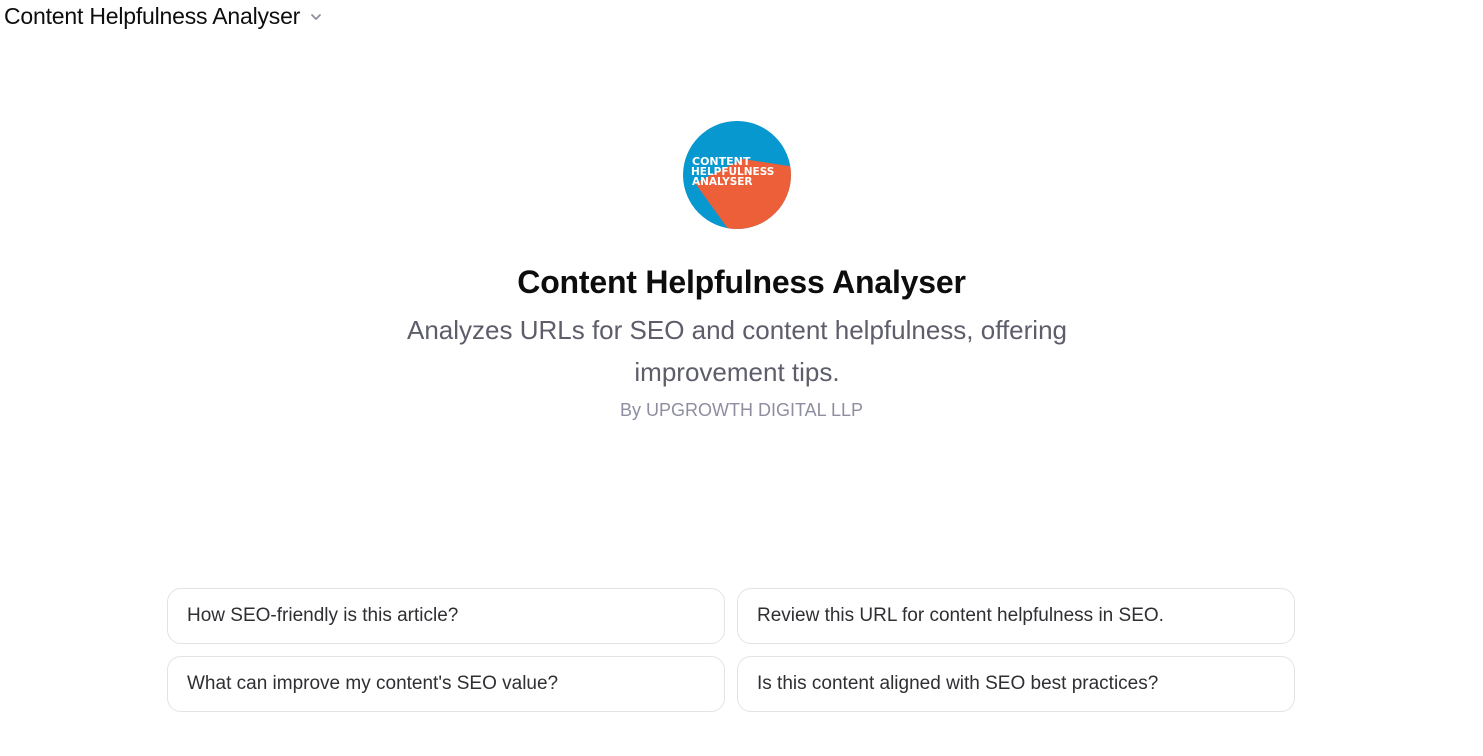 This screenshot has height=756, width=1483. I want to click on gpt-title: Content Helpfulness Analyser, so click(741, 282).